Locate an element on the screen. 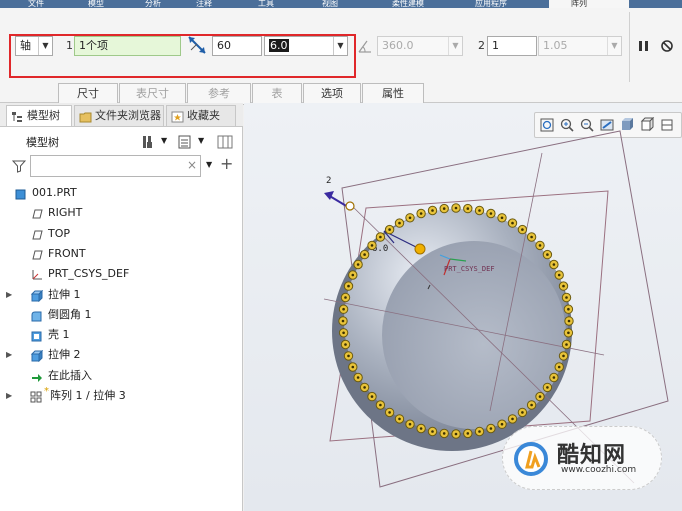 The image size is (682, 511). tab-properties: 属性 is located at coordinates (393, 94).